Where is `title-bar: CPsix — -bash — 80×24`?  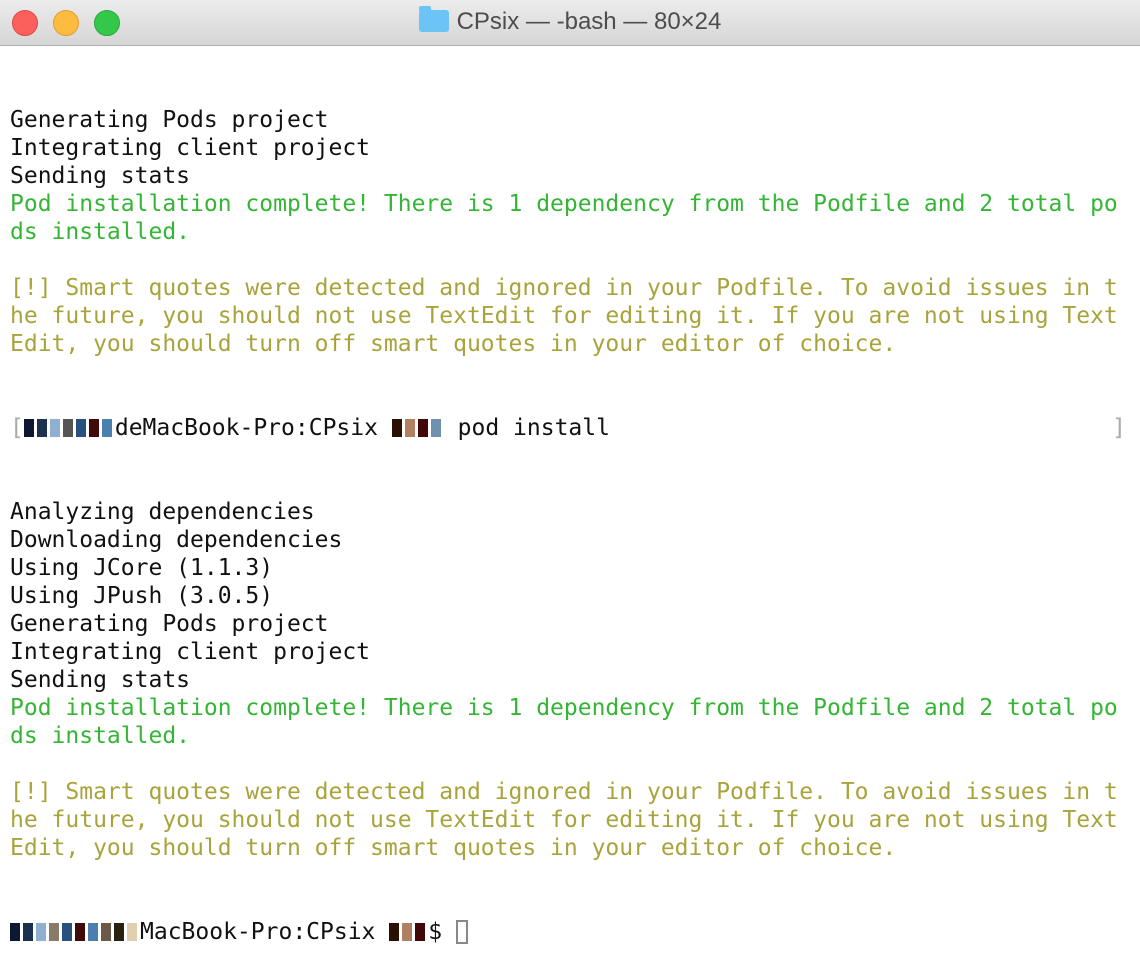 title-bar: CPsix — -bash — 80×24 is located at coordinates (570, 23).